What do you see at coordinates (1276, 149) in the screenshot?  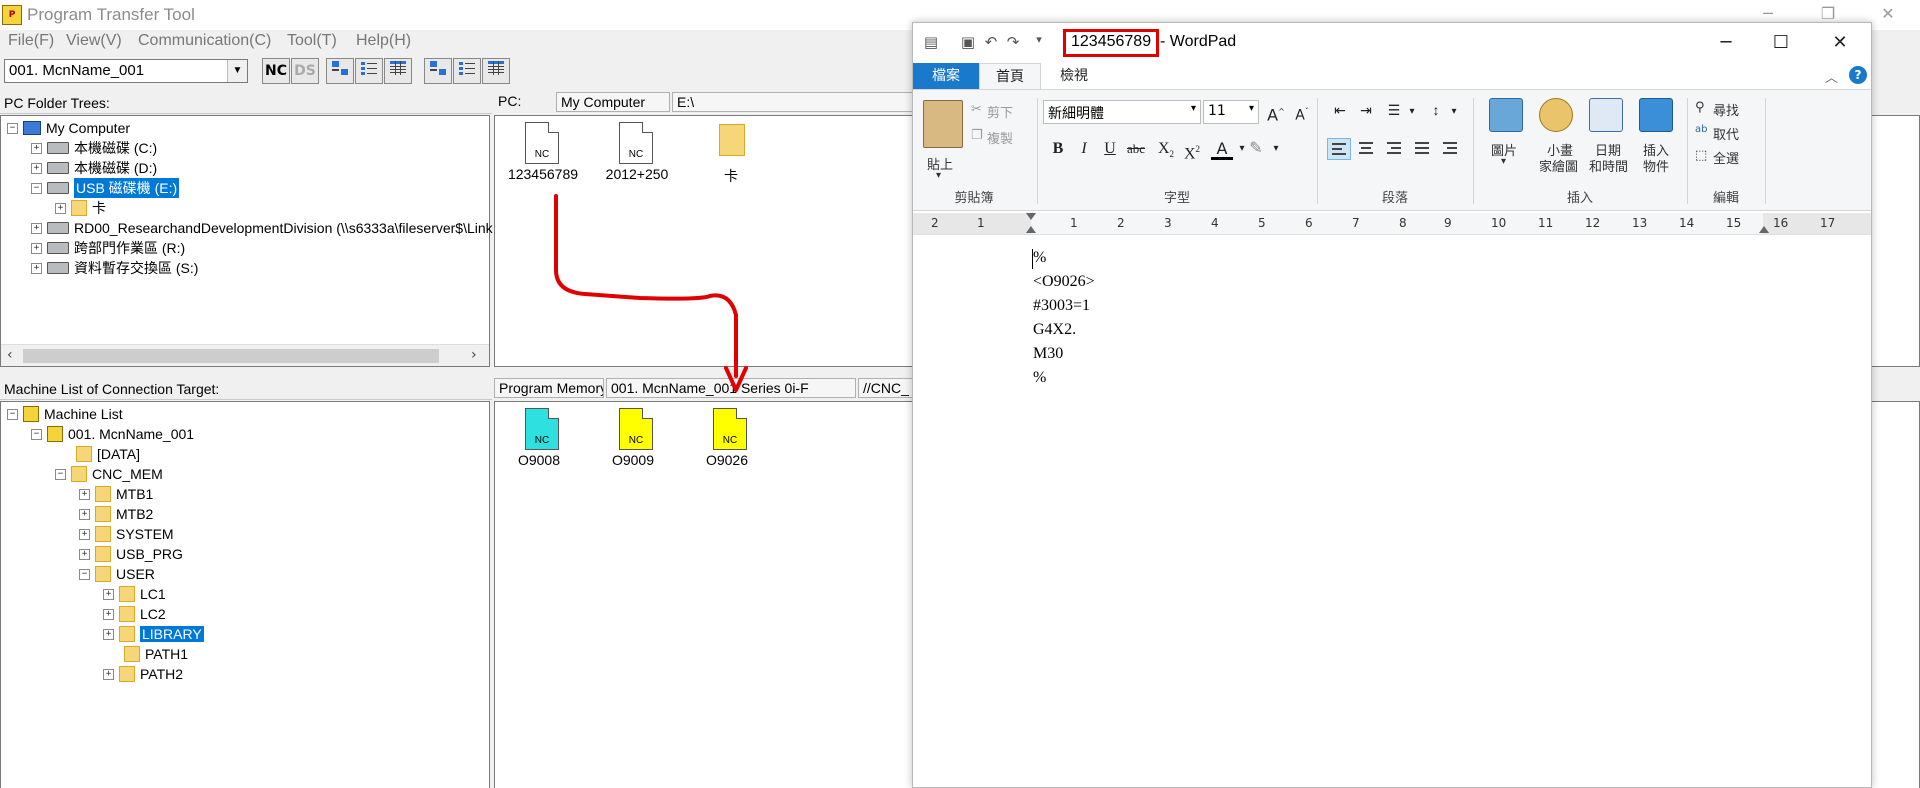 I see `highlight-dropdown-icon: ▾` at bounding box center [1276, 149].